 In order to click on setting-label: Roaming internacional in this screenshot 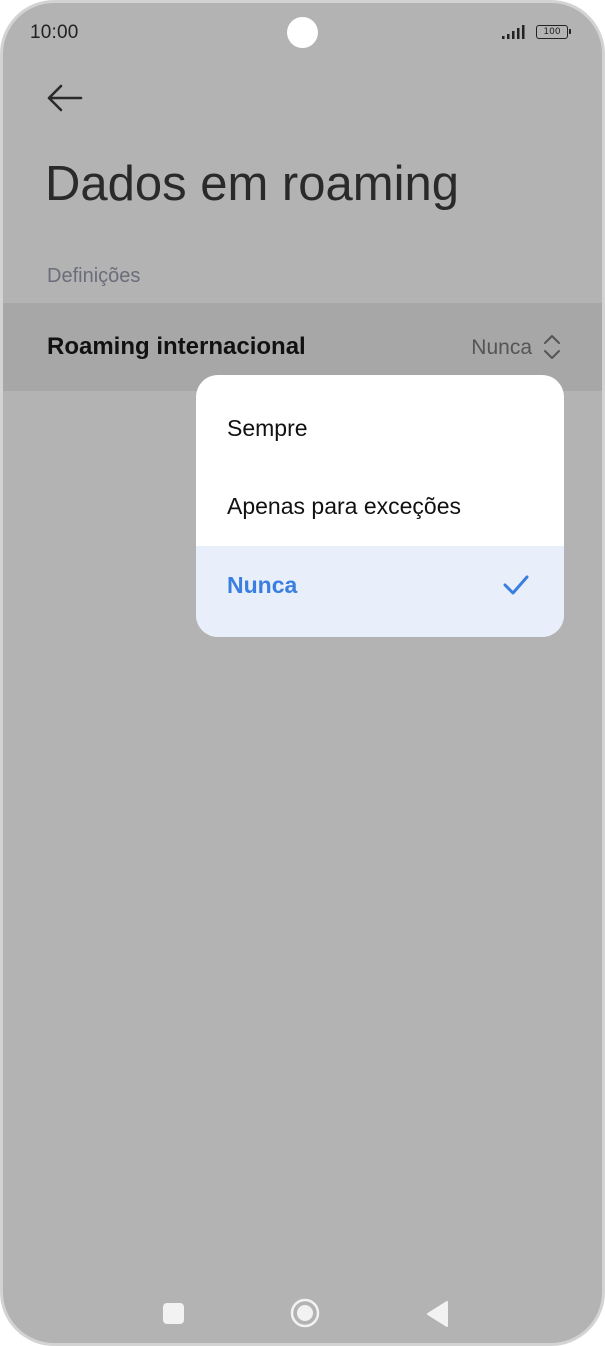, I will do `click(176, 346)`.